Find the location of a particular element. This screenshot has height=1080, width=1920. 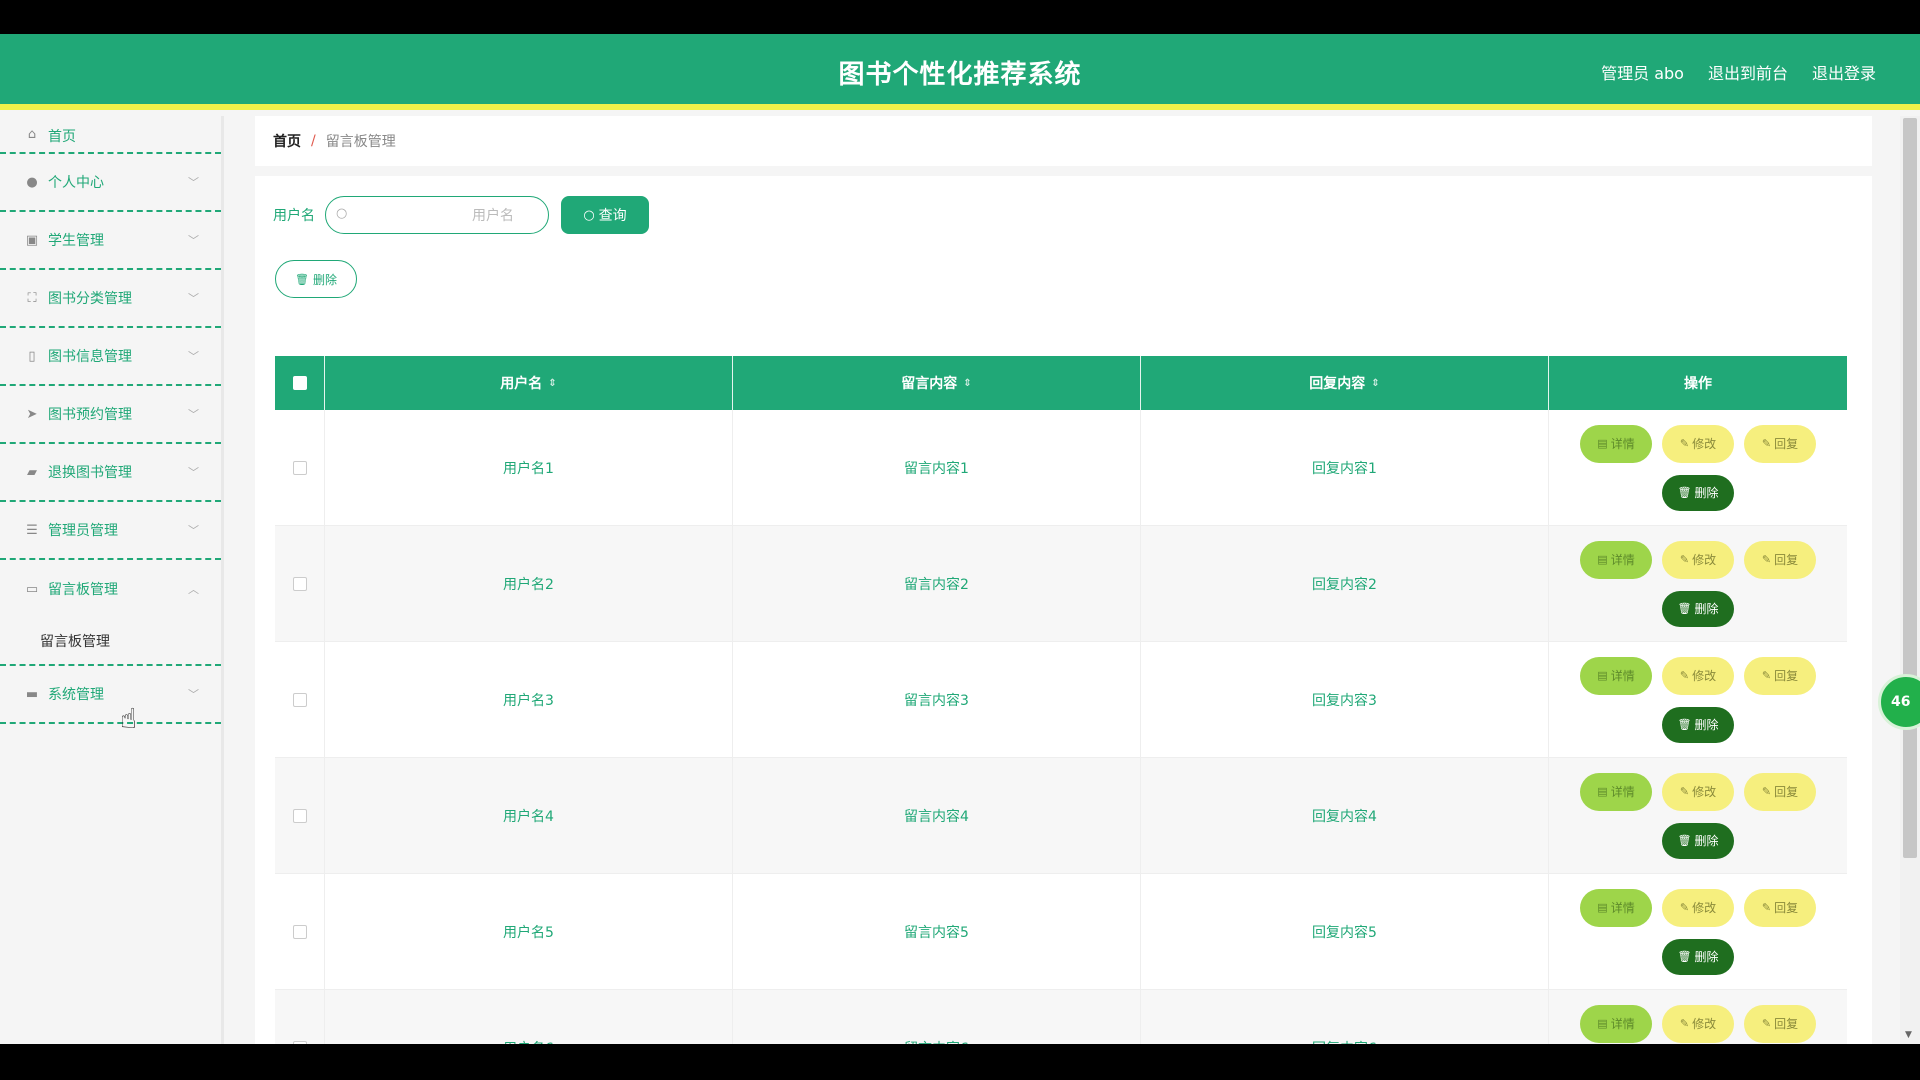

scrollbar: ▼ is located at coordinates (1910, 580).